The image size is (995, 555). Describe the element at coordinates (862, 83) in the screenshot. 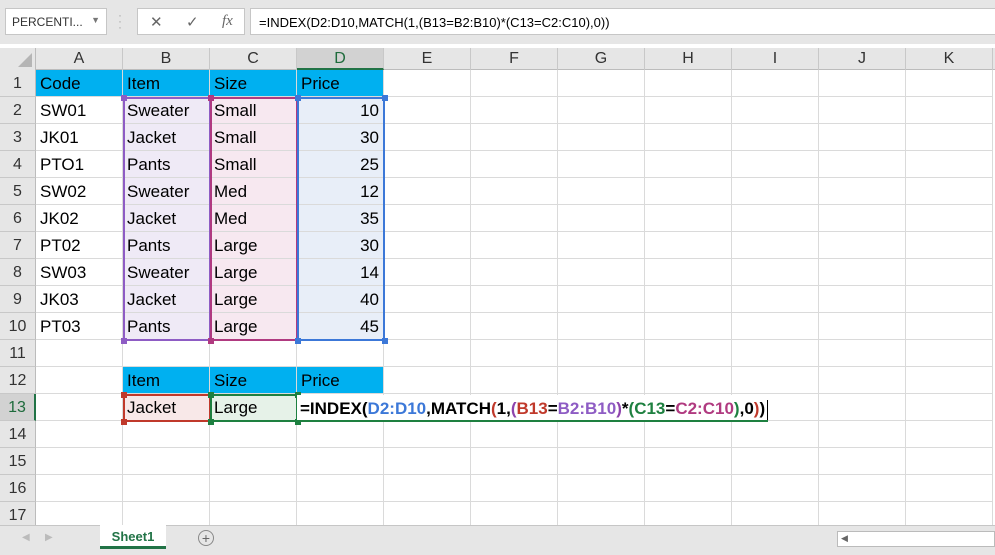

I see `cell-J1` at that location.